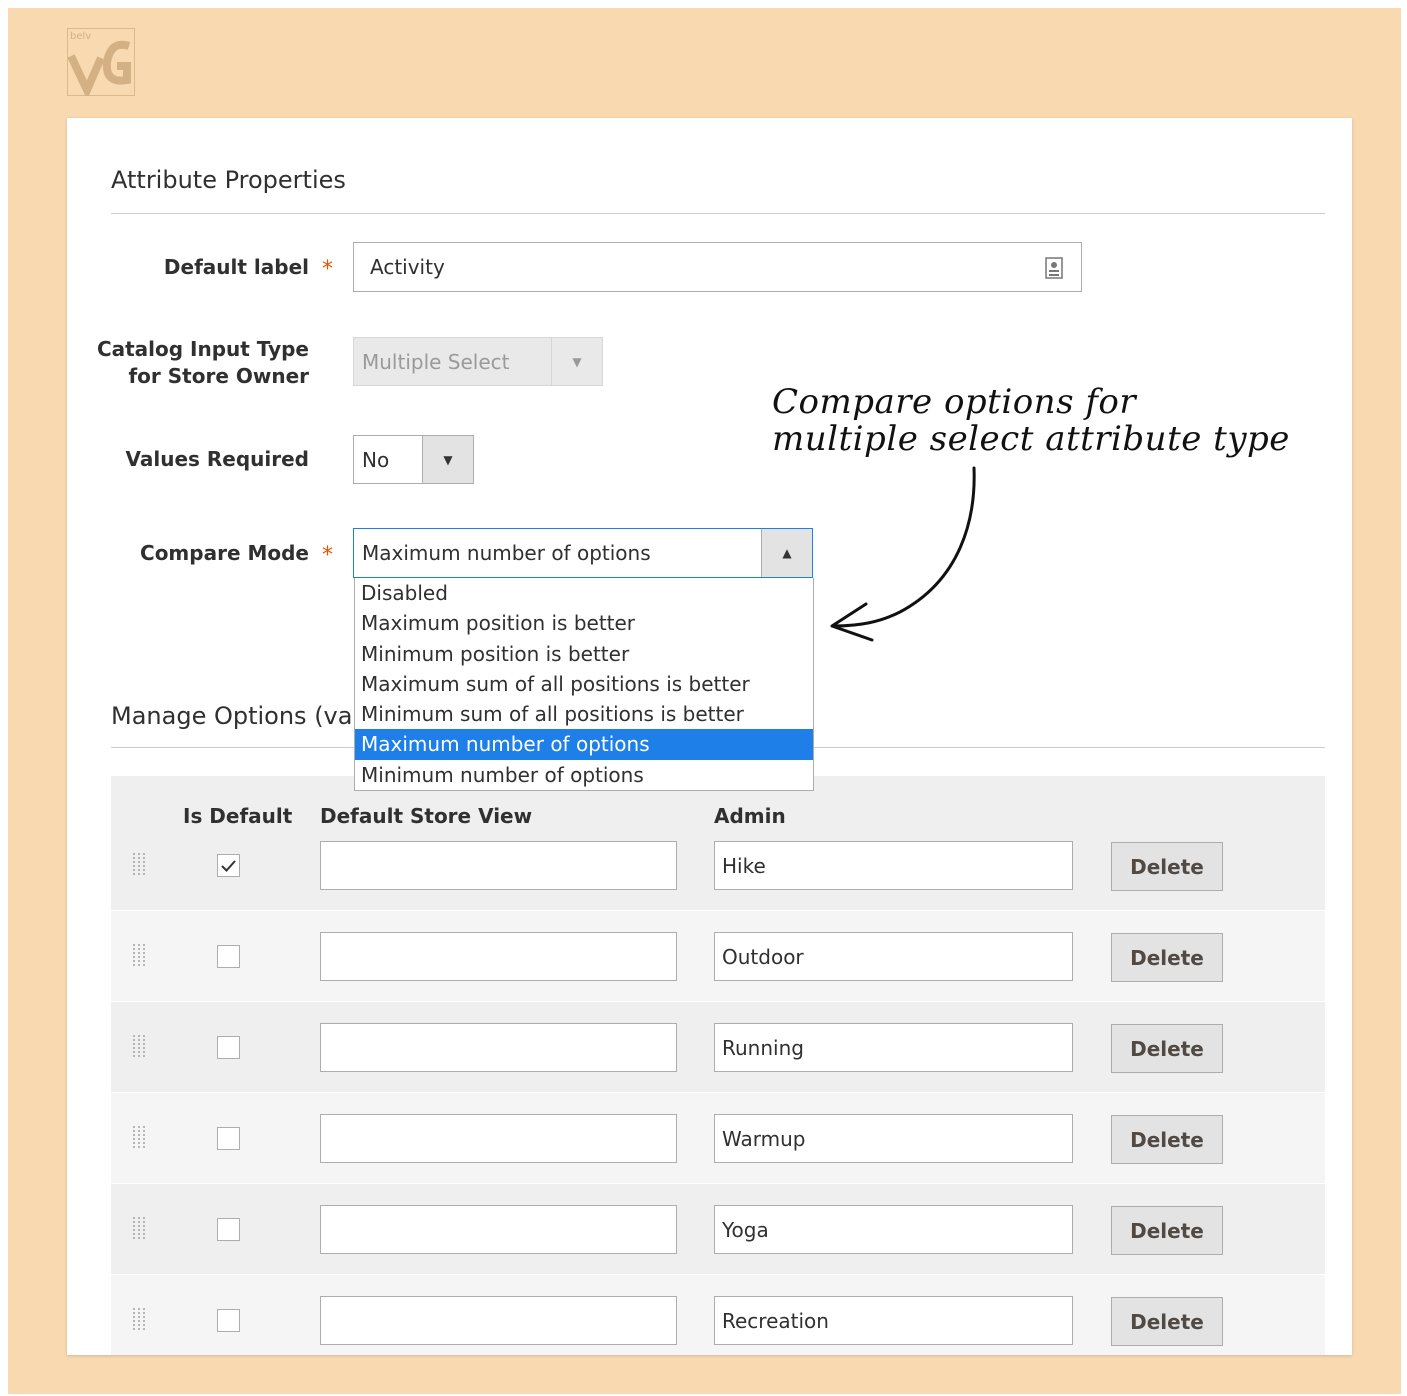 This screenshot has width=1407, height=1396. I want to click on admin-value-input: Warmup, so click(893, 1138).